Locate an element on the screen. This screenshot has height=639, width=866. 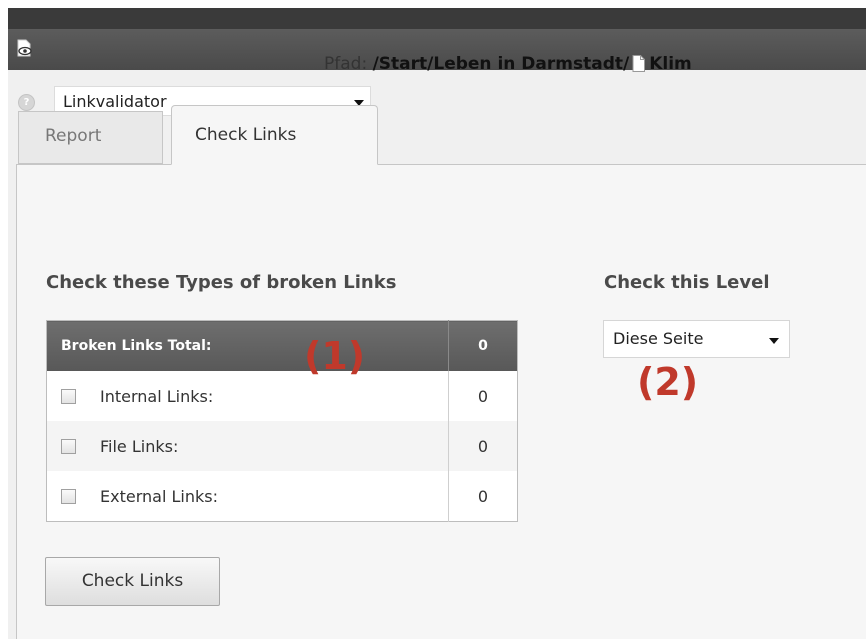
tab-check-links: Check Links is located at coordinates (274, 135).